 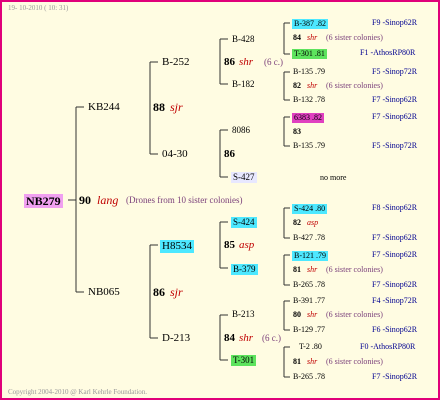 What do you see at coordinates (244, 177) in the screenshot?
I see `gen3-id: S-427` at bounding box center [244, 177].